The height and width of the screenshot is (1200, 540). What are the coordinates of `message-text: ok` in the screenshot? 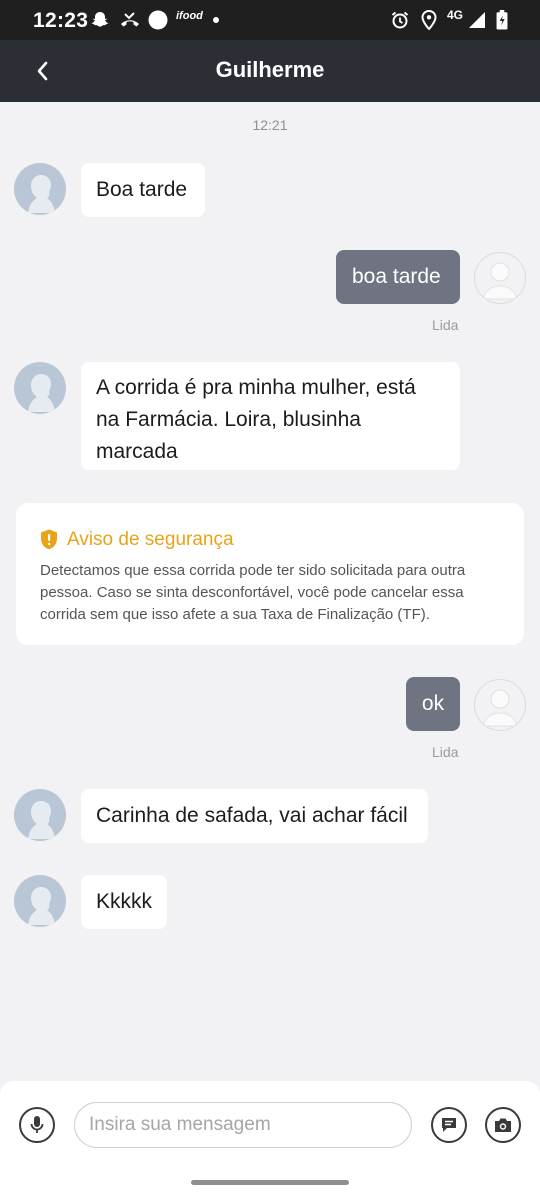 It's located at (433, 703).